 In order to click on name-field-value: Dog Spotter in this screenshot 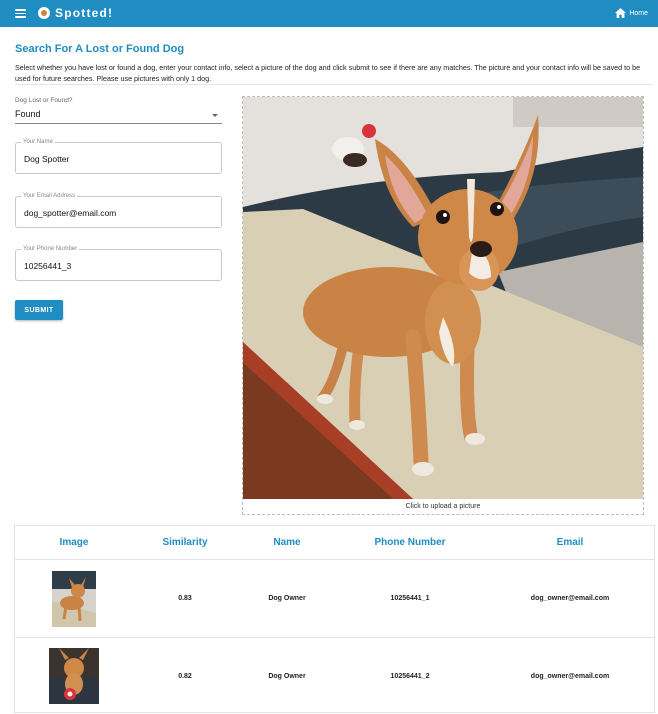, I will do `click(47, 159)`.